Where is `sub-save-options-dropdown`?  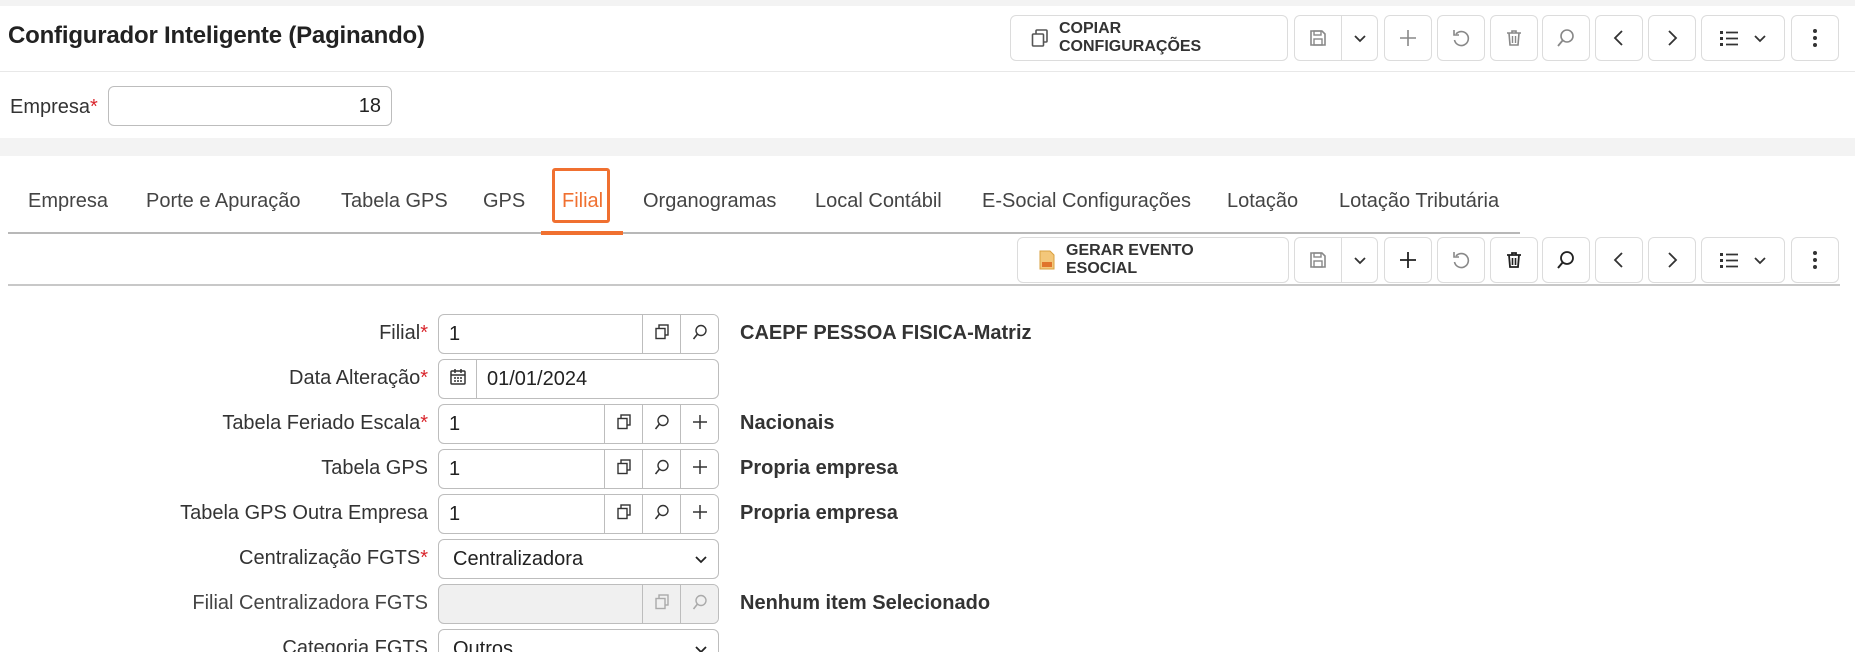 sub-save-options-dropdown is located at coordinates (1360, 260).